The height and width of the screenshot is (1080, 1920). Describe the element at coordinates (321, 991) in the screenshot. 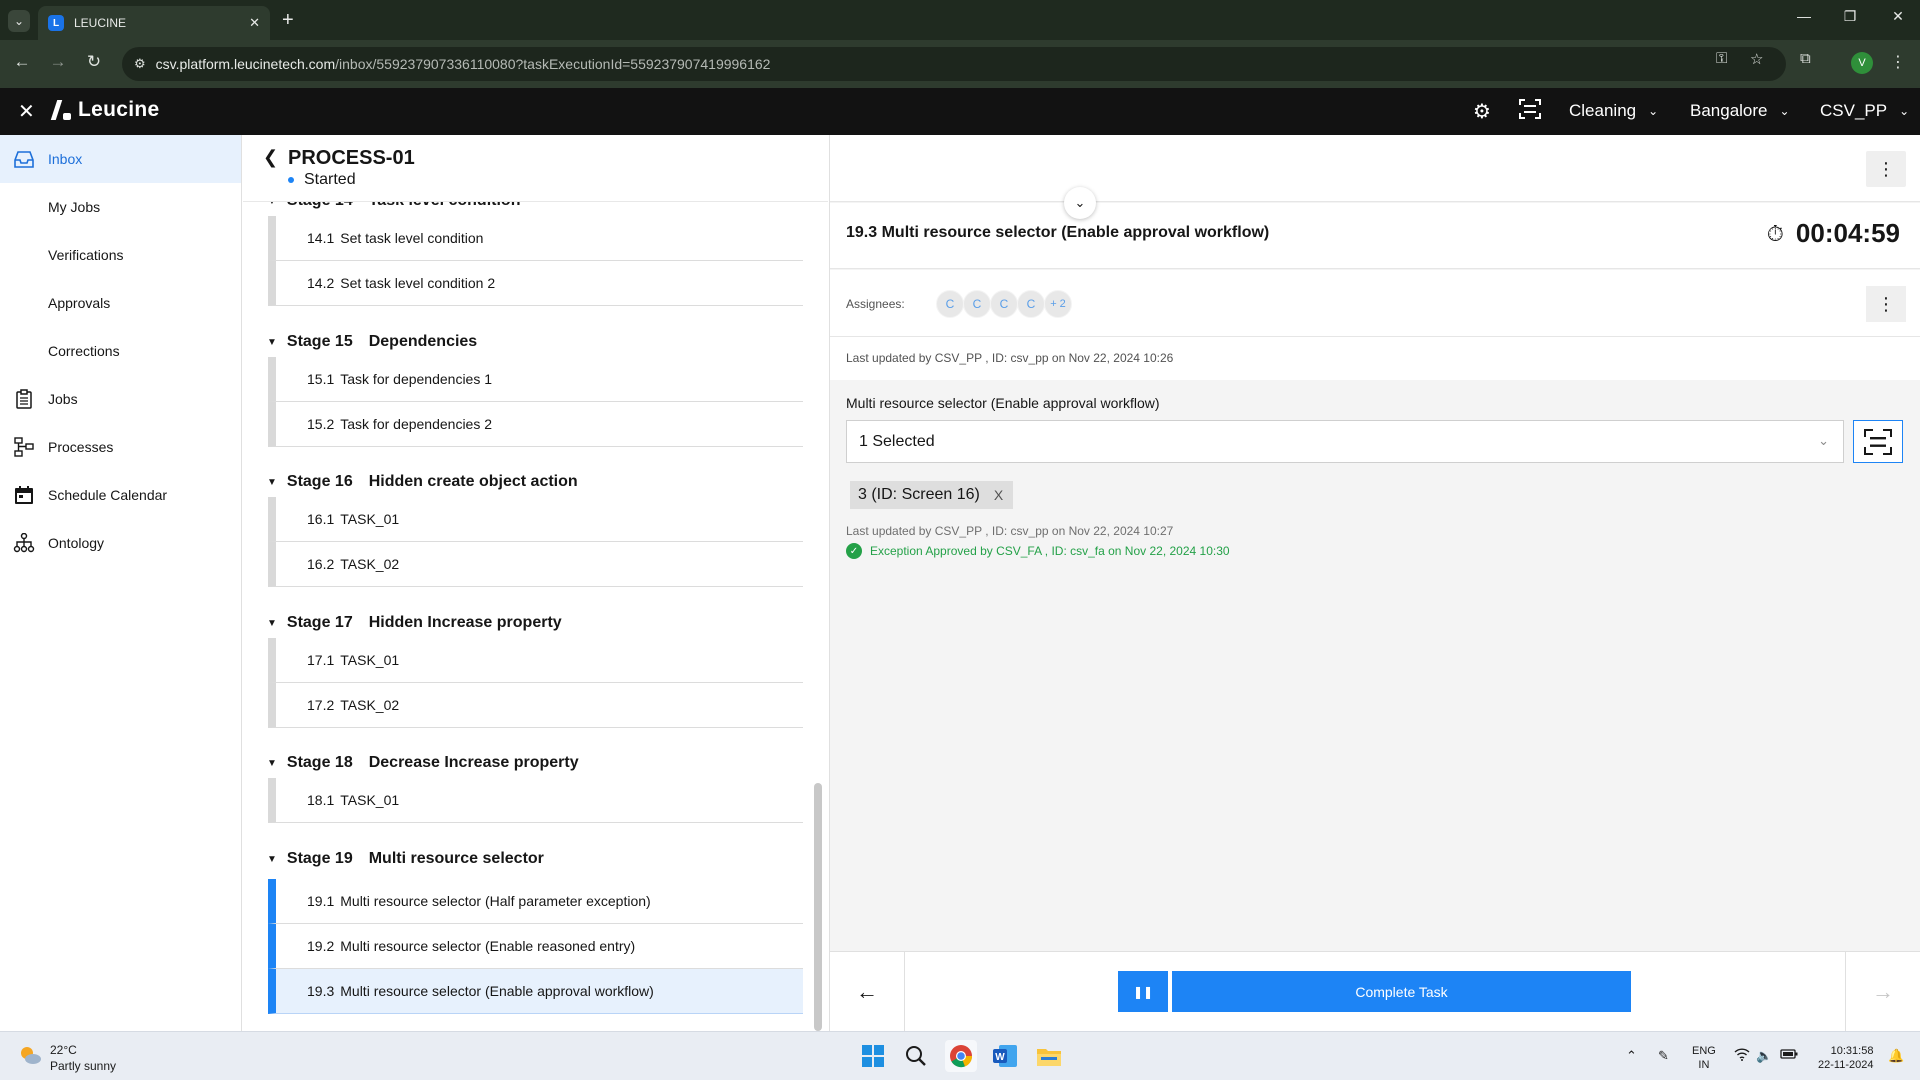

I see `task-number: 19.3` at that location.